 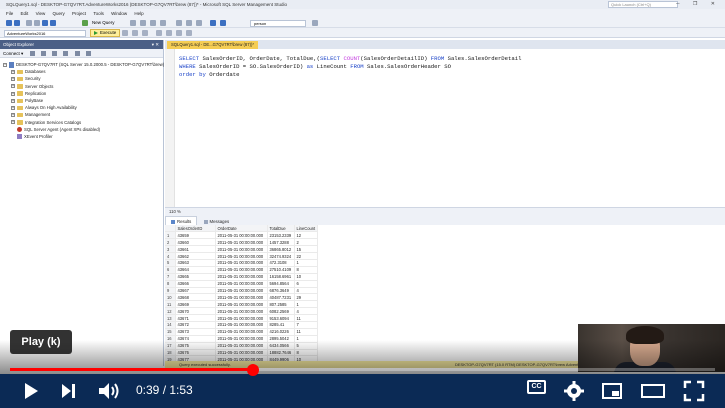 What do you see at coordinates (195, 256) in the screenshot?
I see `table-cell: 43662` at bounding box center [195, 256].